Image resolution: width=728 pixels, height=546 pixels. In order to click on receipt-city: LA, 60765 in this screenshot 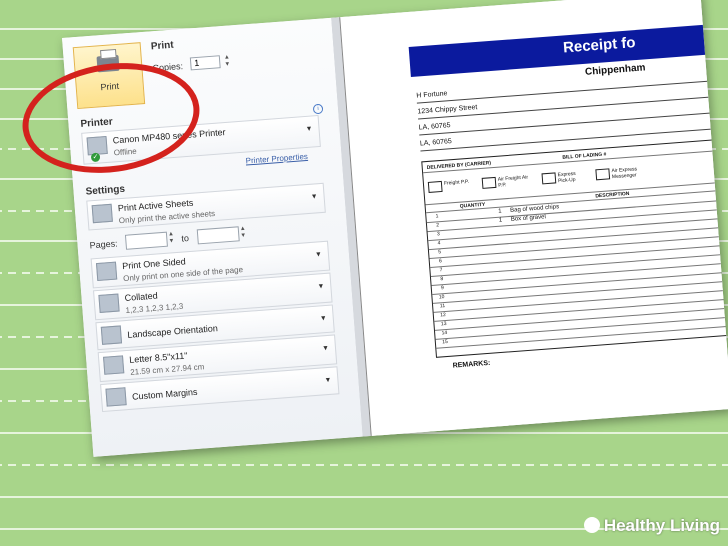, I will do `click(434, 127)`.